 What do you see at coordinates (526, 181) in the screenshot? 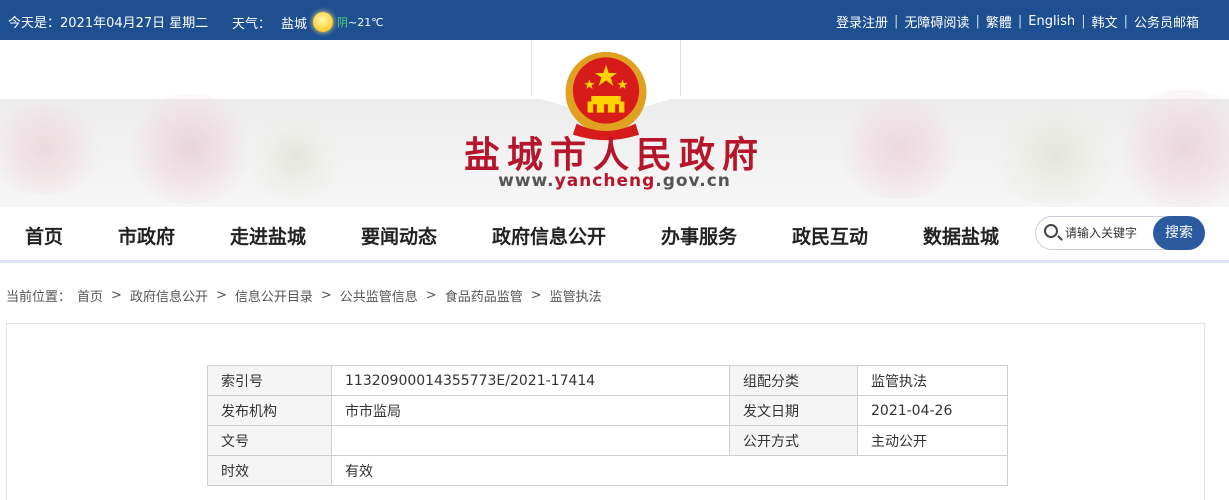
I see `url-prefix: www.` at bounding box center [526, 181].